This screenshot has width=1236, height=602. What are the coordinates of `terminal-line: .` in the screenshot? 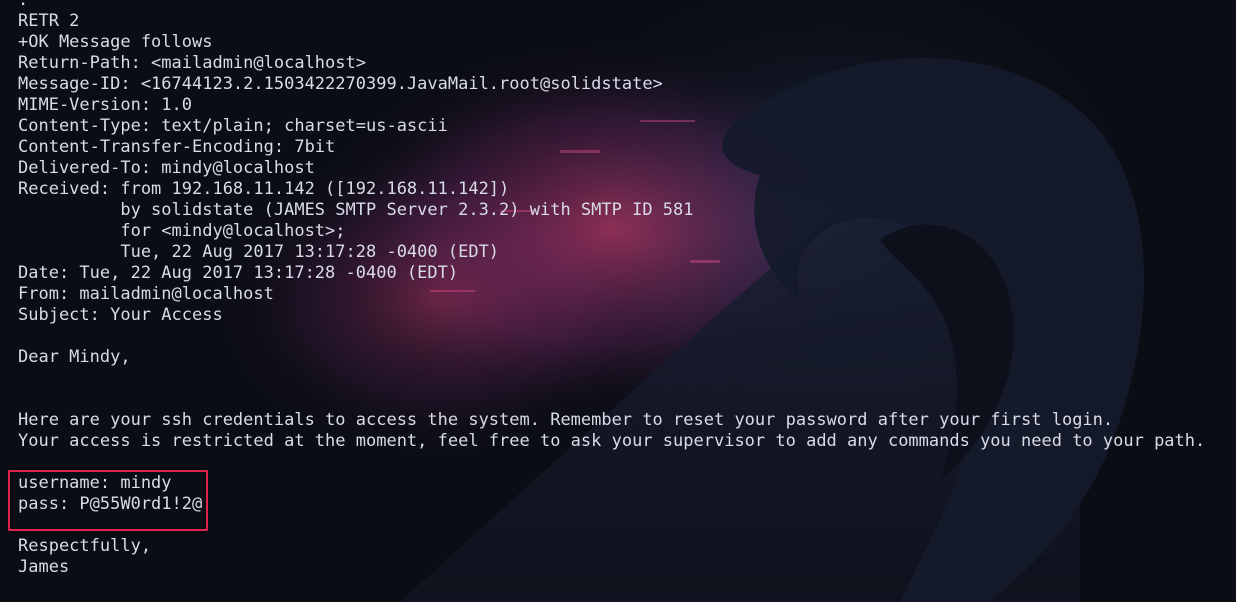 It's located at (23, 5).